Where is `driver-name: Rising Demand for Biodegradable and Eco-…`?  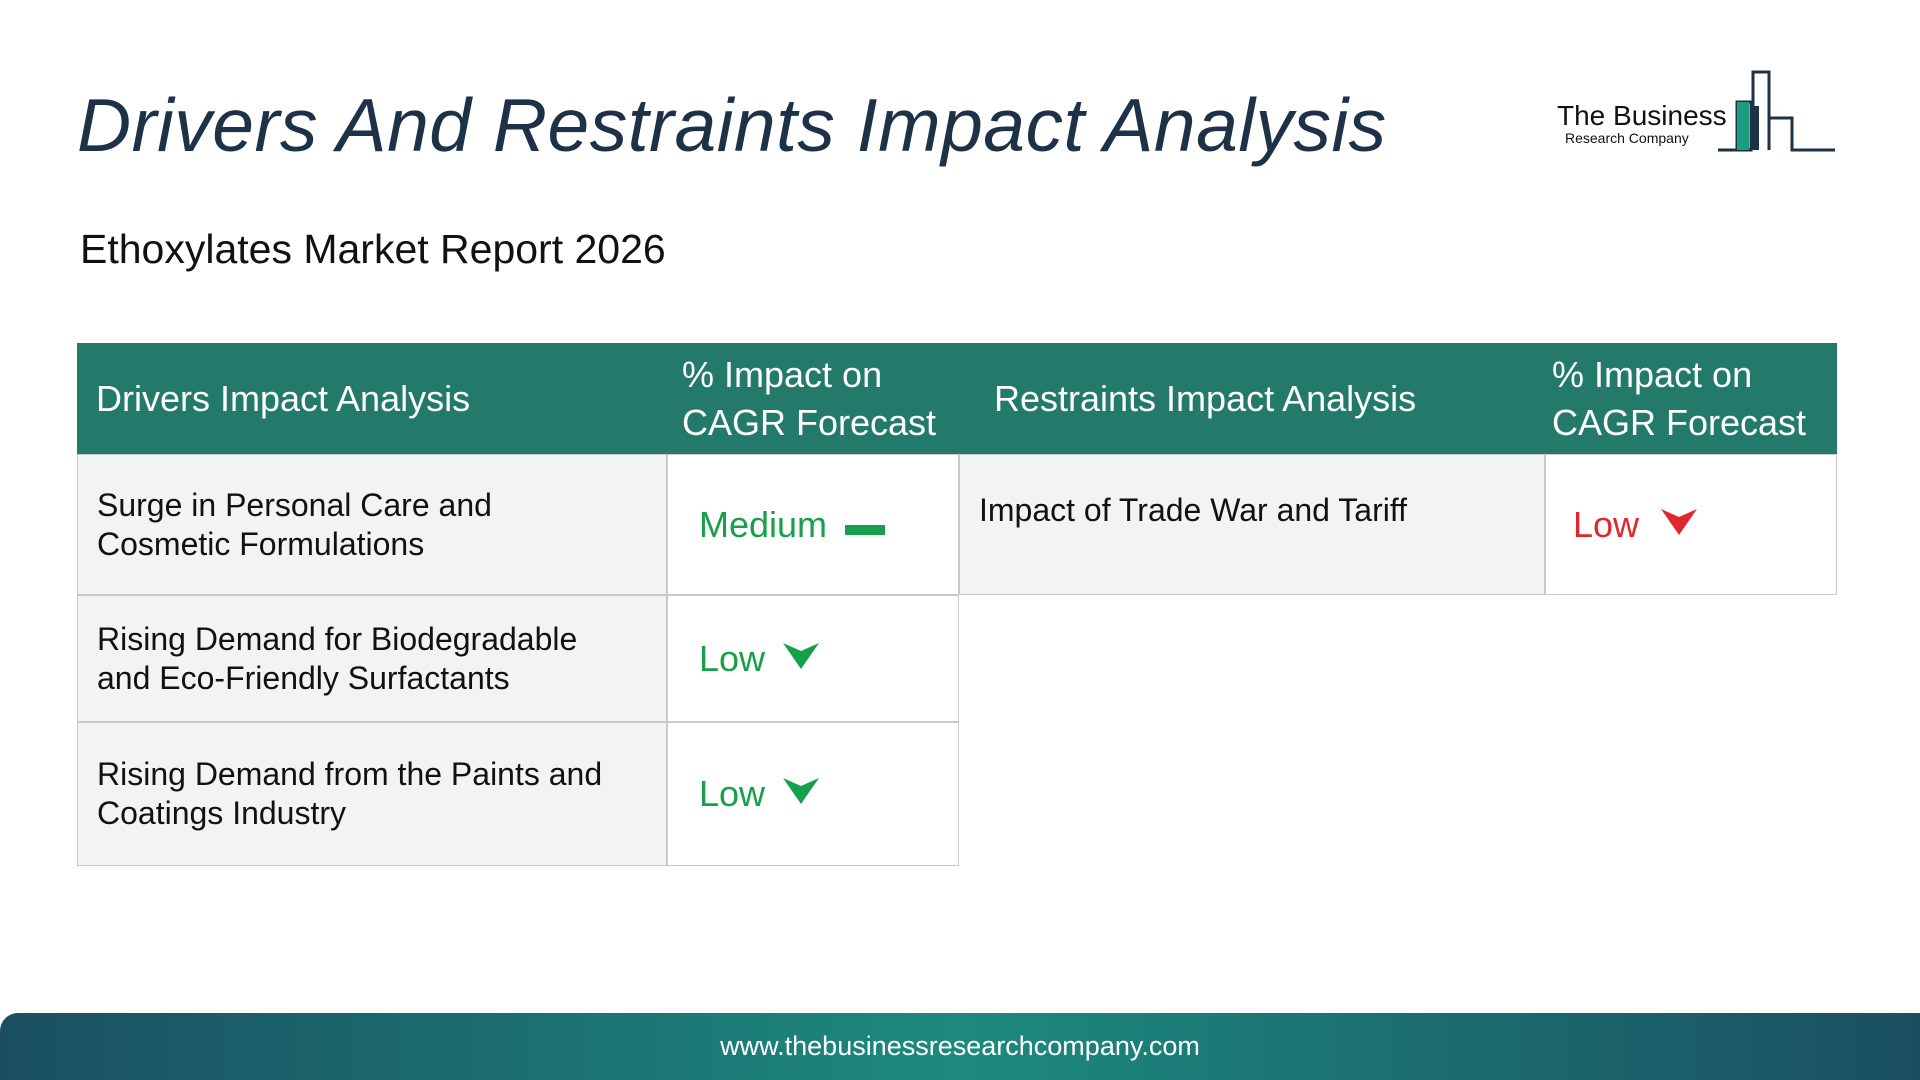 driver-name: Rising Demand for Biodegradable and Eco-… is located at coordinates (337, 658).